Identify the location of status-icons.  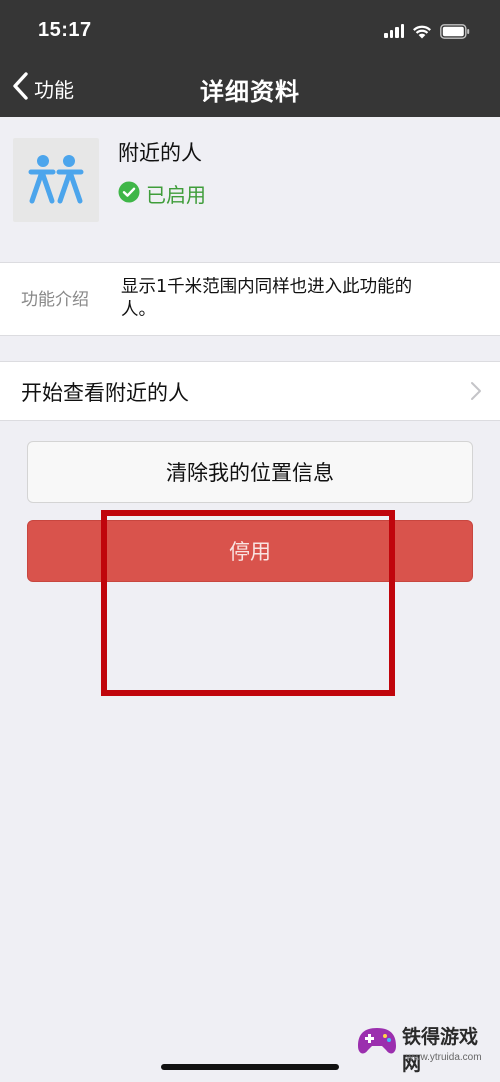
(427, 31).